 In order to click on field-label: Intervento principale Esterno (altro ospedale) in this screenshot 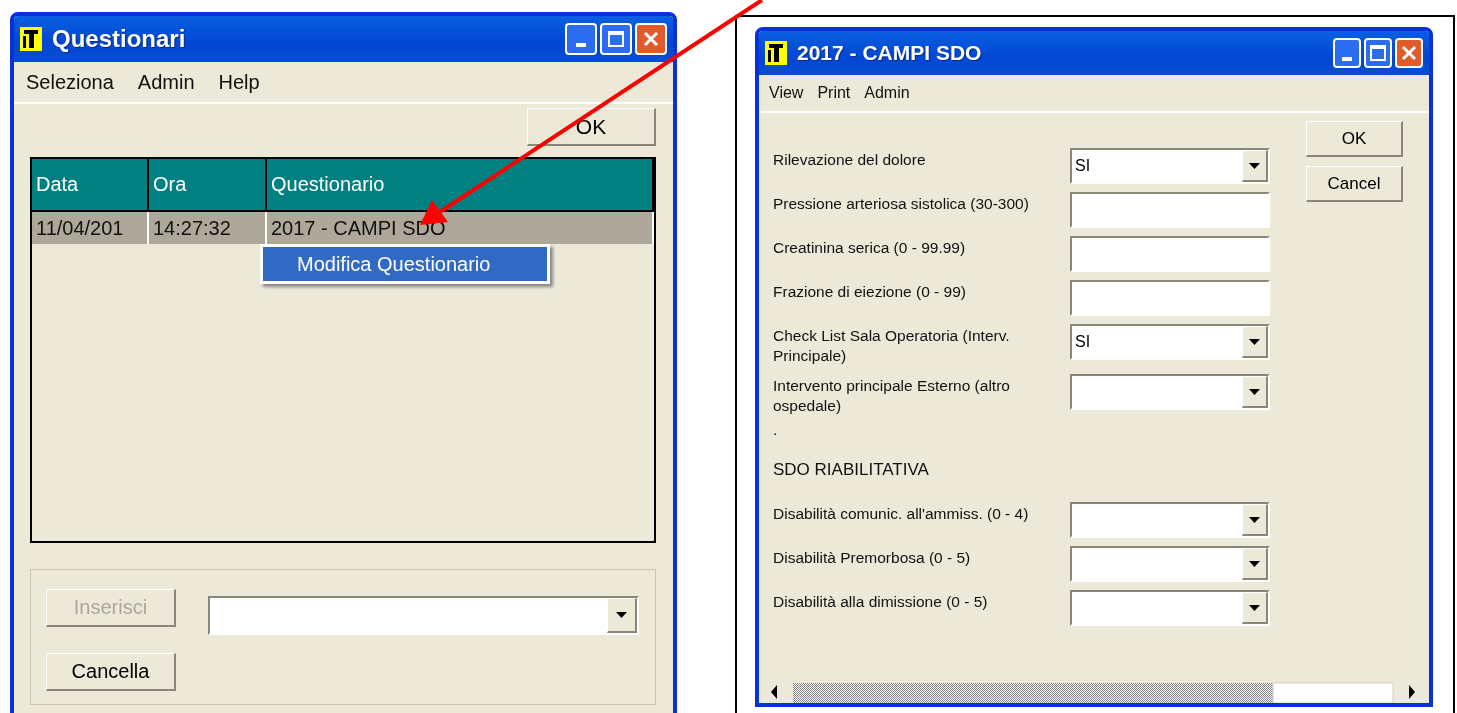, I will do `click(892, 396)`.